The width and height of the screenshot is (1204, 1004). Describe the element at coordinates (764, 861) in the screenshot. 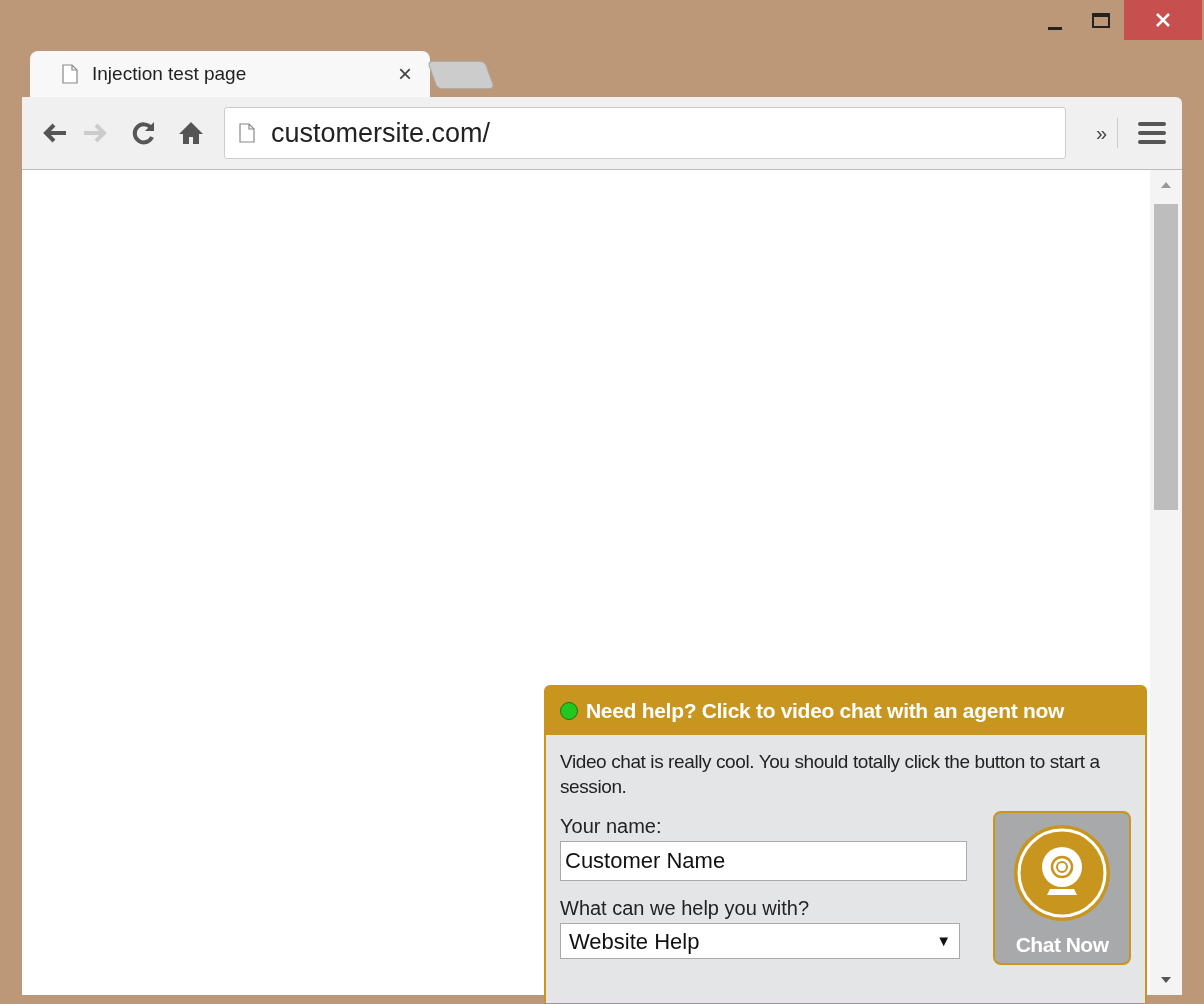

I see `name-input: Customer Name` at that location.